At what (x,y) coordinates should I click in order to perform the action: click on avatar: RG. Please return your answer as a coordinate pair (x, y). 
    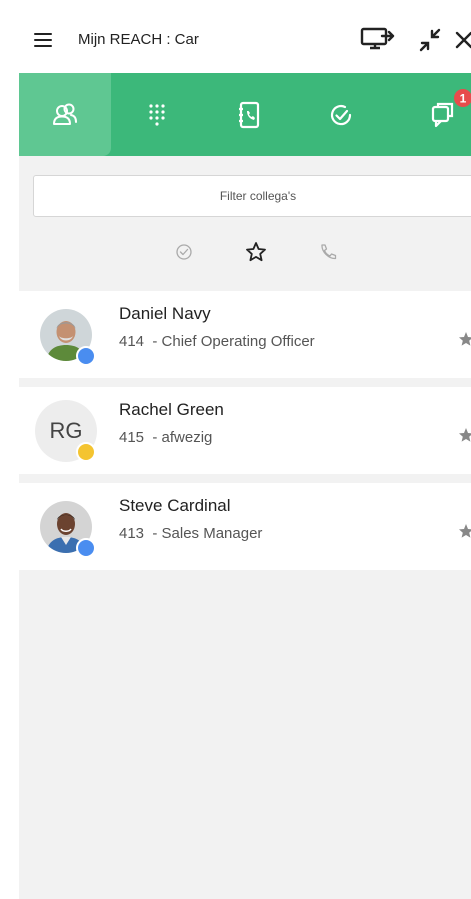
    Looking at the image, I should click on (66, 431).